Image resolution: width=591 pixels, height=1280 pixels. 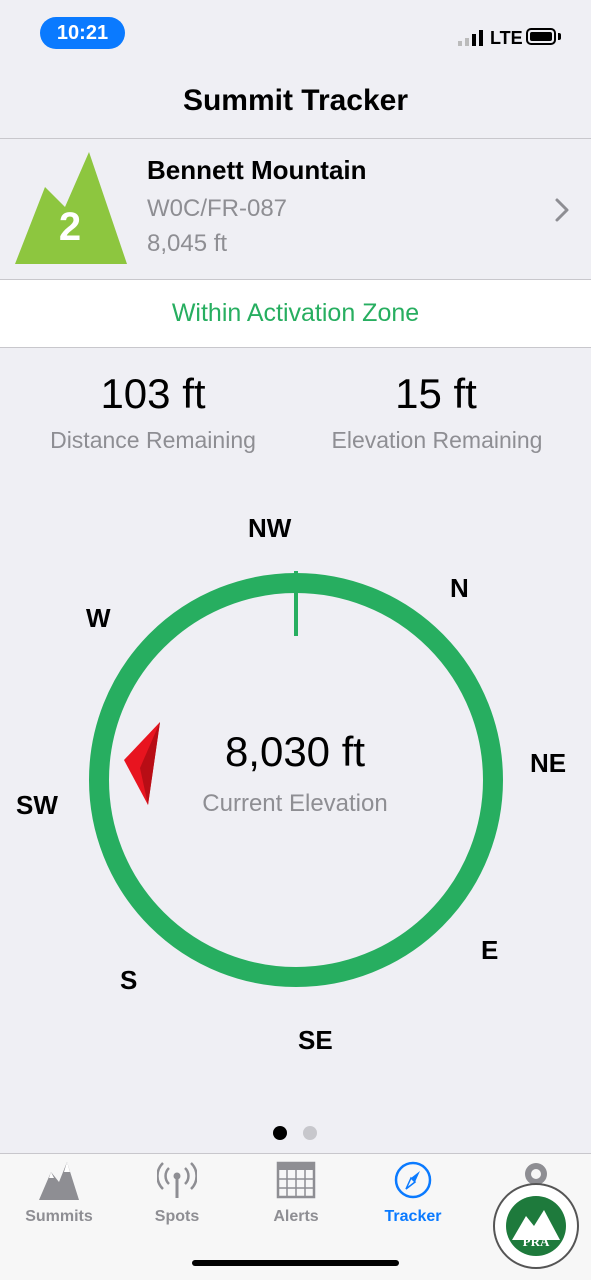 I want to click on compass-label-e: E, so click(x=490, y=950).